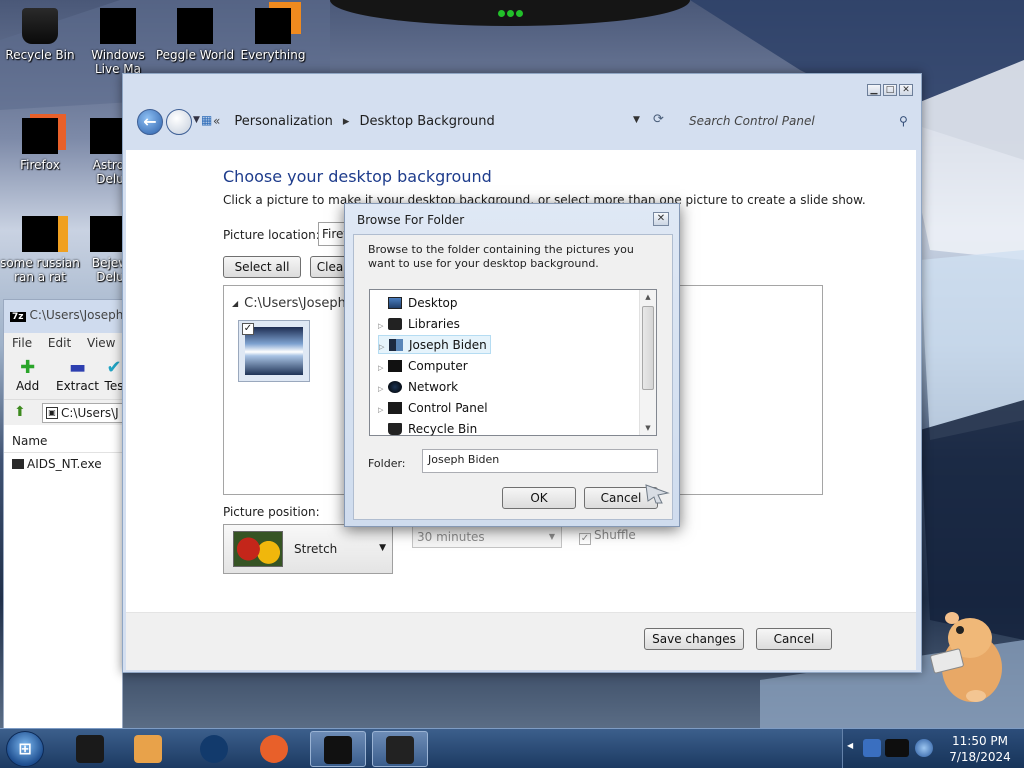 The image size is (1024, 768). What do you see at coordinates (434, 324) in the screenshot?
I see `tree-item-label: Libraries` at bounding box center [434, 324].